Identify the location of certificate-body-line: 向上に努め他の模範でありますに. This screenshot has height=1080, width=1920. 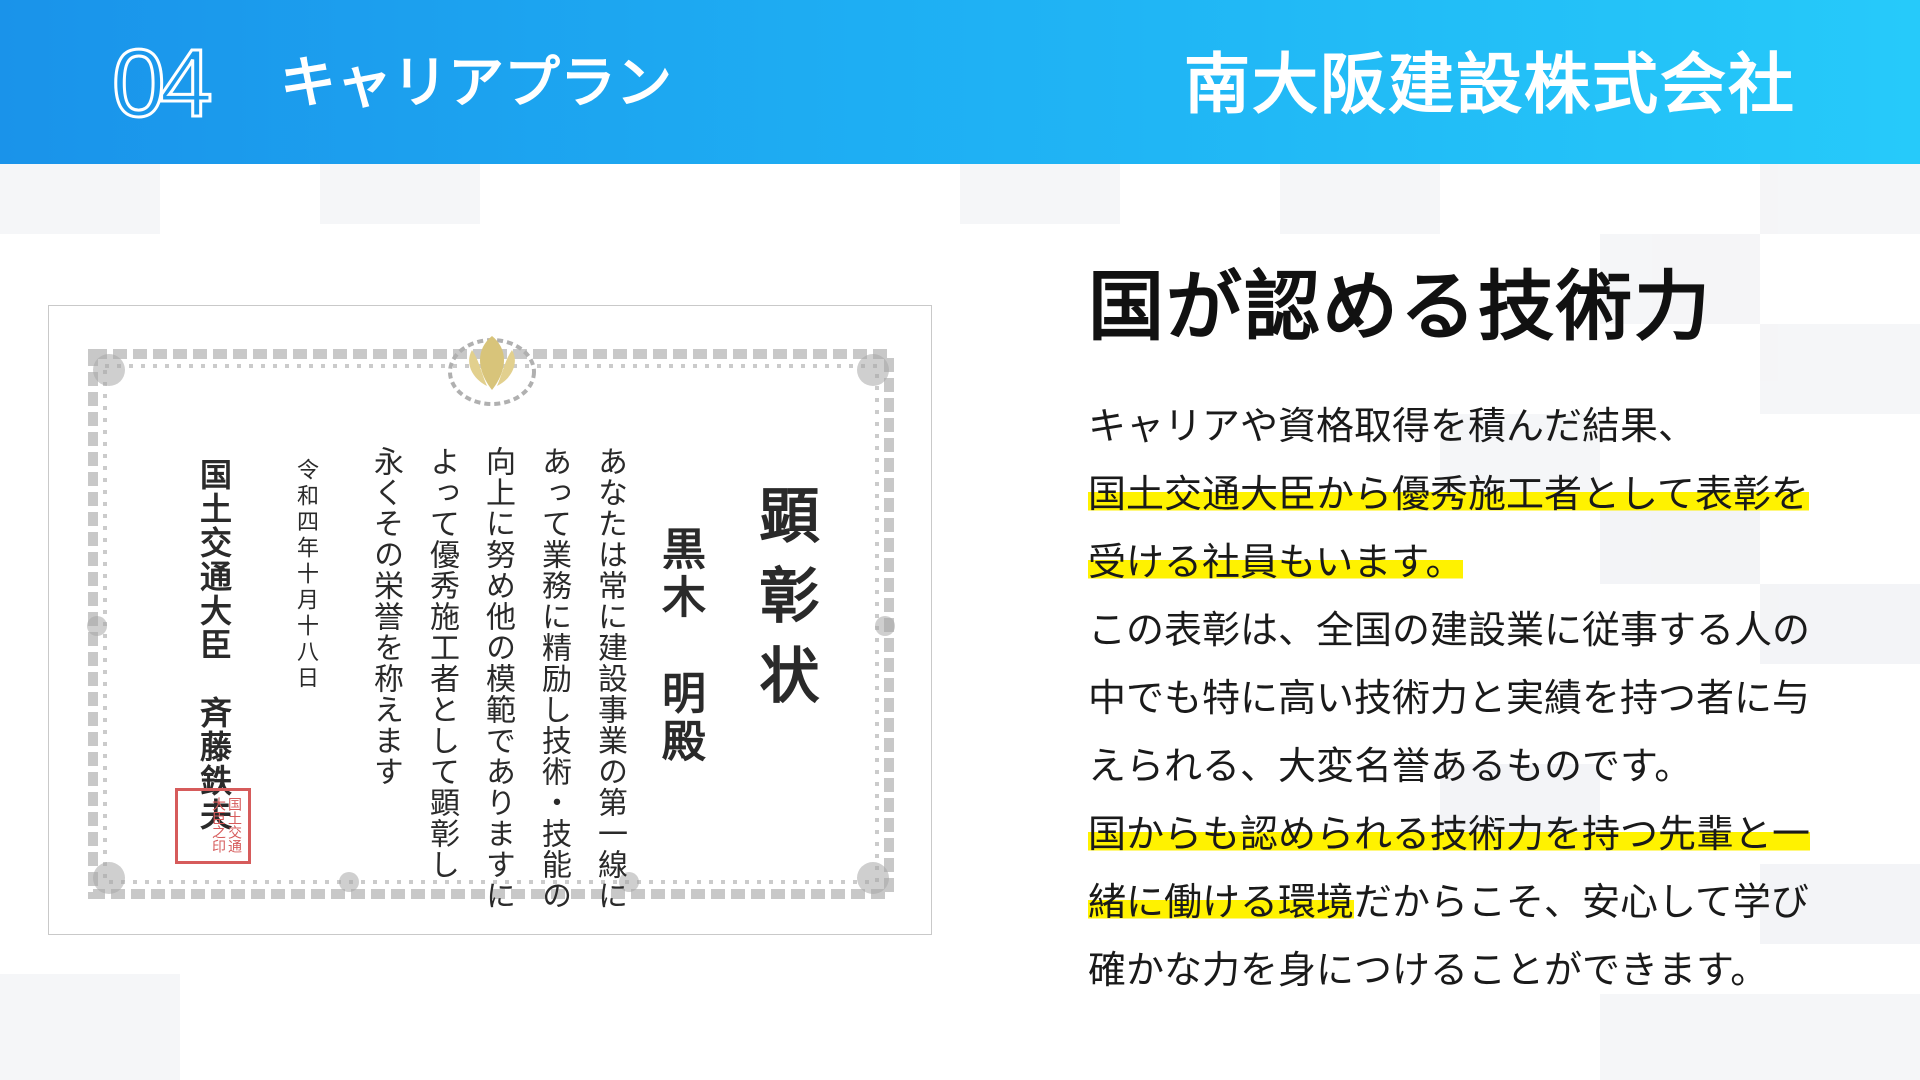
(497, 678).